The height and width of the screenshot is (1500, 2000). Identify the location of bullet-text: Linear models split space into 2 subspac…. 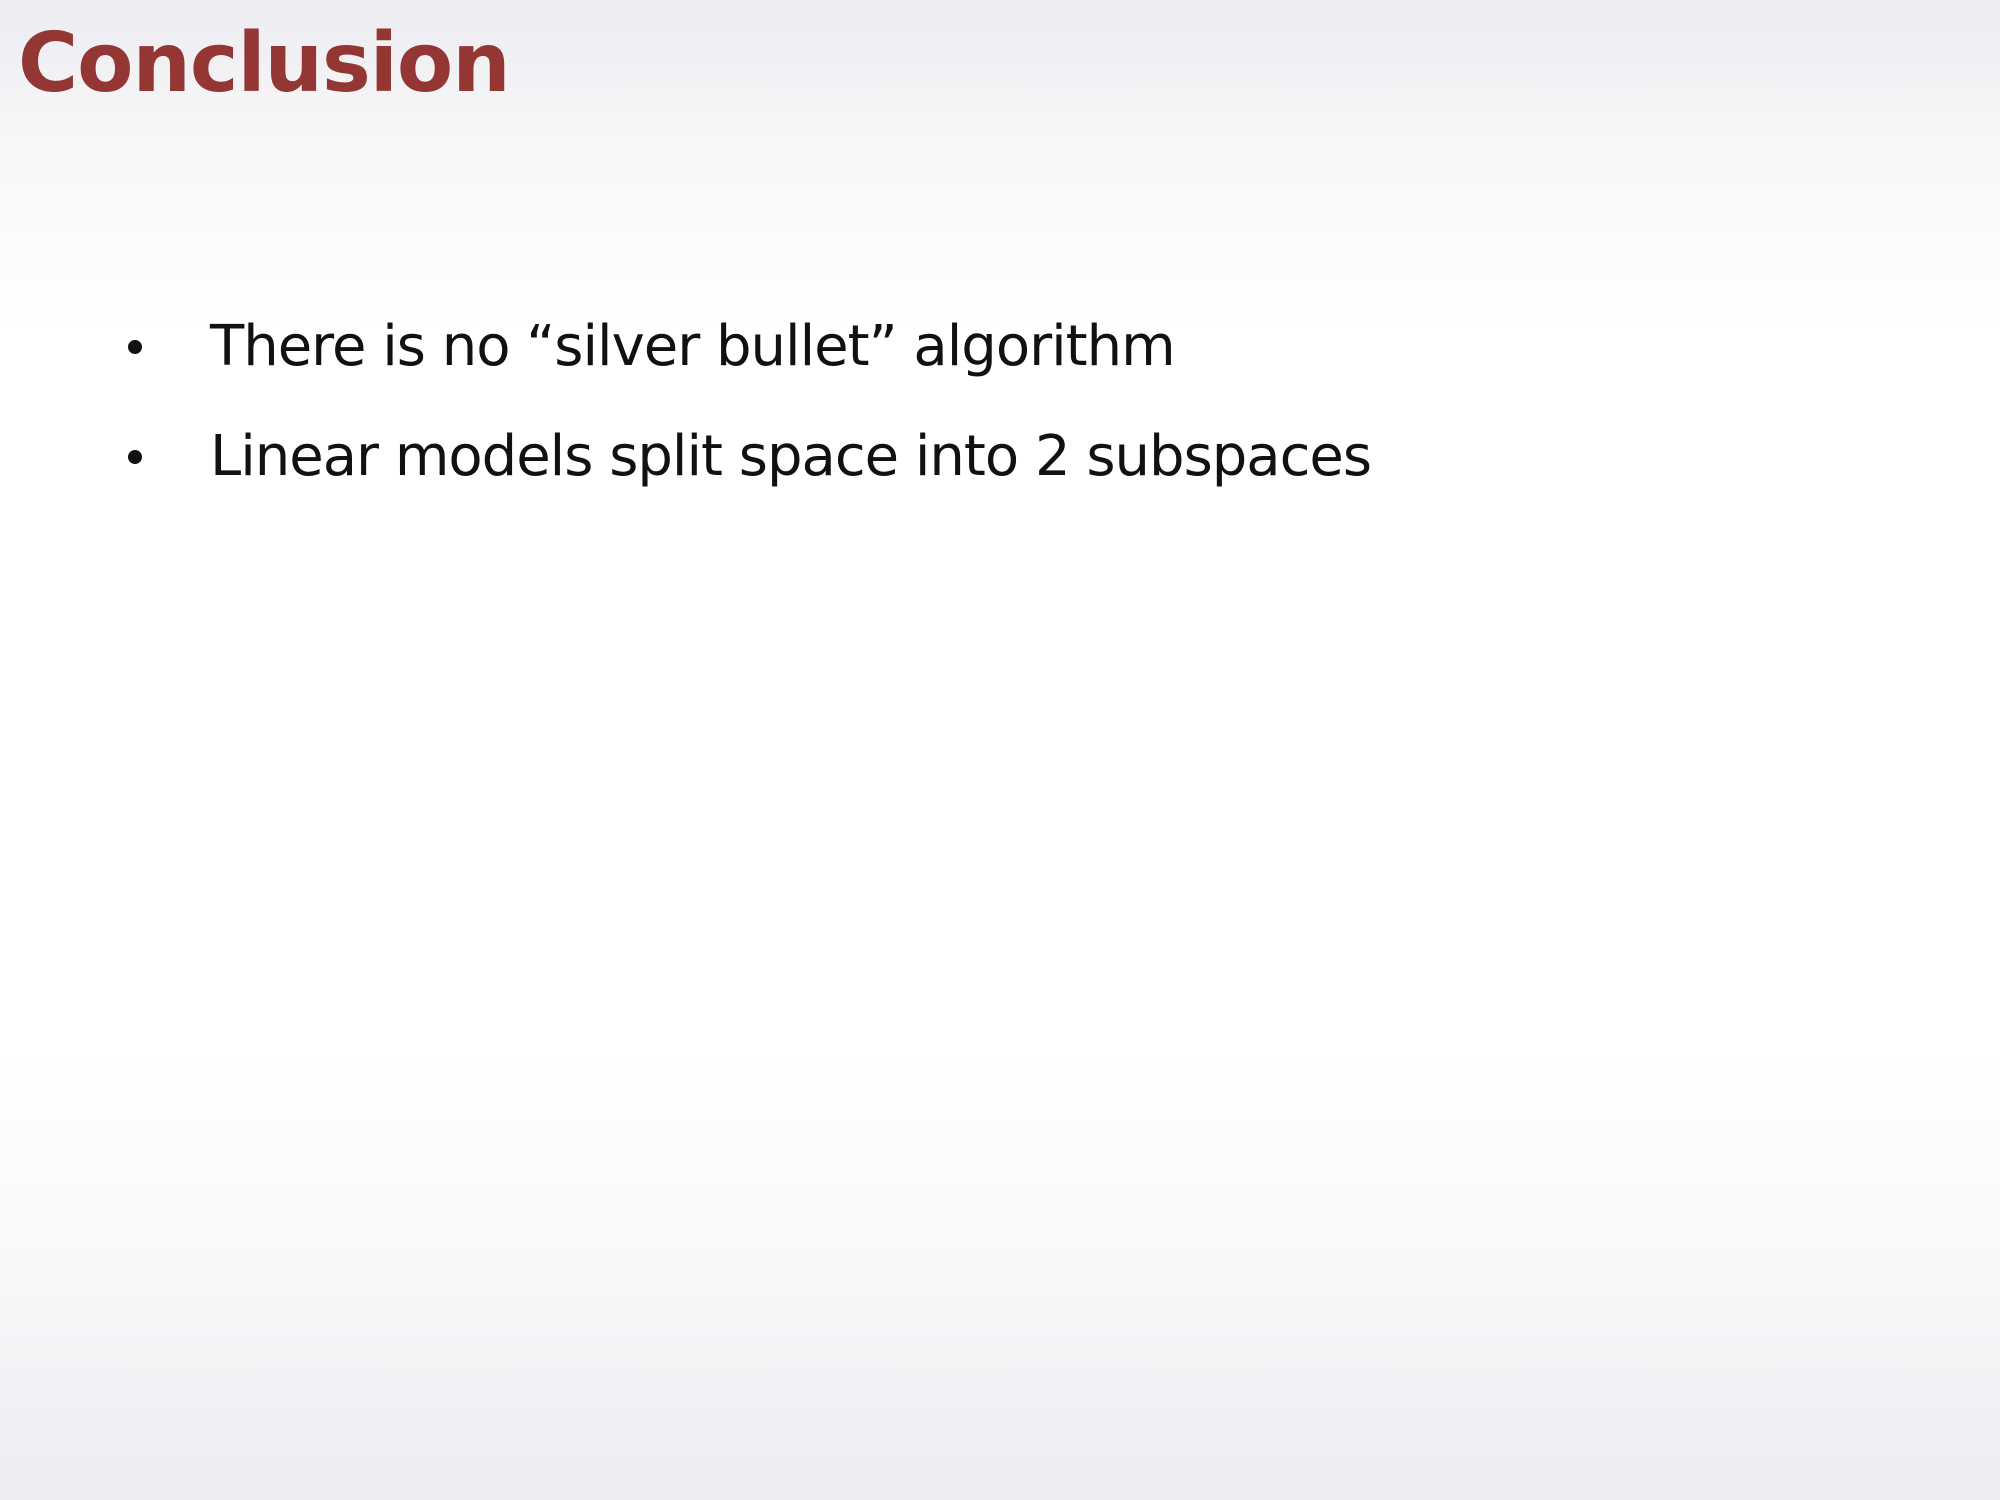
(791, 456).